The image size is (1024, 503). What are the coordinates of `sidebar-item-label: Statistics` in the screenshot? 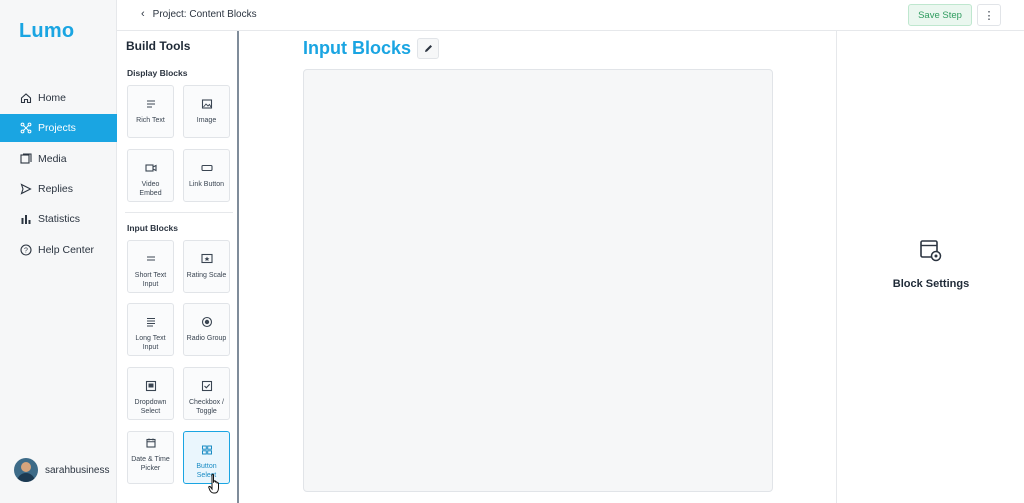 It's located at (59, 219).